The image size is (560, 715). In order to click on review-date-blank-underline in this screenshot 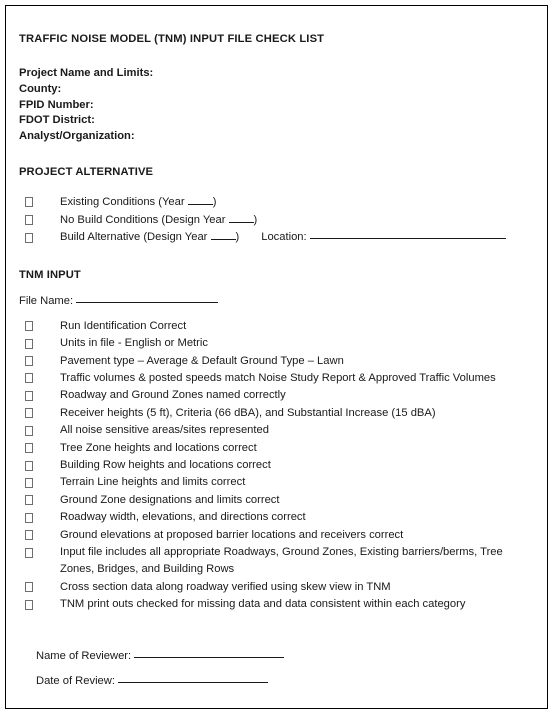, I will do `click(193, 677)`.